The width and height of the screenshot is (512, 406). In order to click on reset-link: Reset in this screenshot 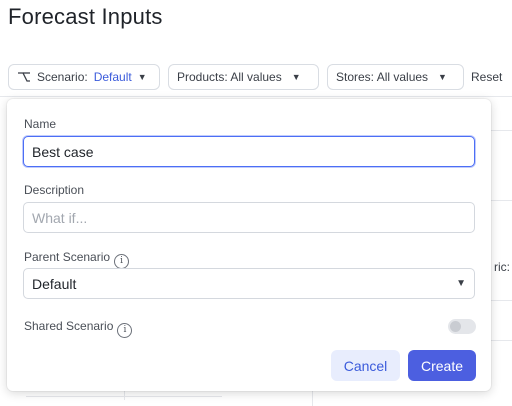, I will do `click(486, 77)`.